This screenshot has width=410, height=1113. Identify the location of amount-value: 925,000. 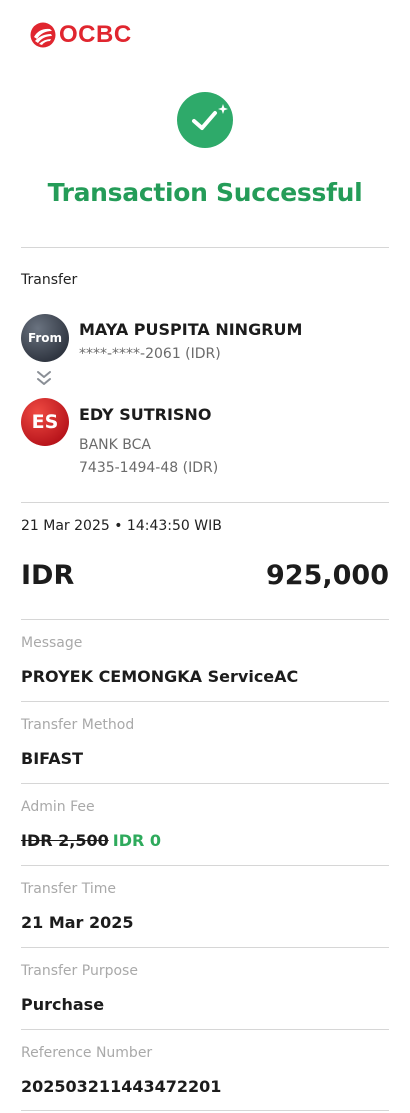
(327, 575).